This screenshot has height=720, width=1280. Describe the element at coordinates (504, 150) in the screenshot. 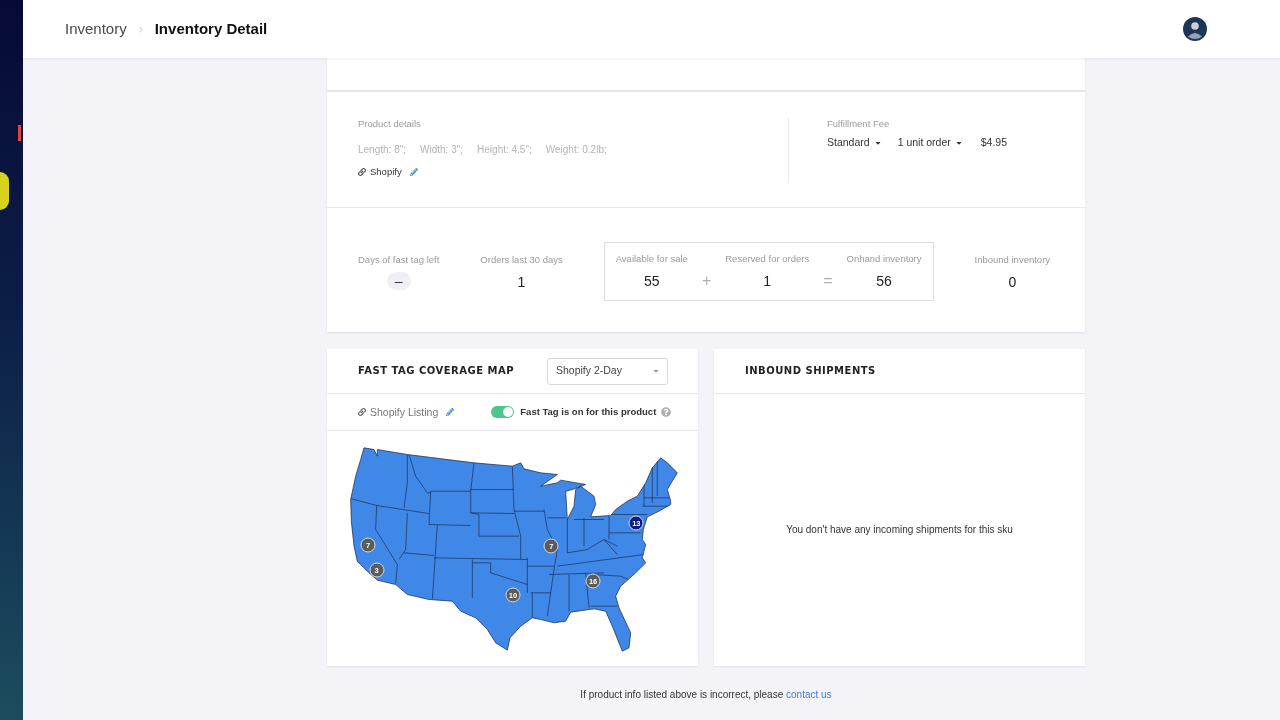

I see `dimension-text: Height: 4.5";` at that location.